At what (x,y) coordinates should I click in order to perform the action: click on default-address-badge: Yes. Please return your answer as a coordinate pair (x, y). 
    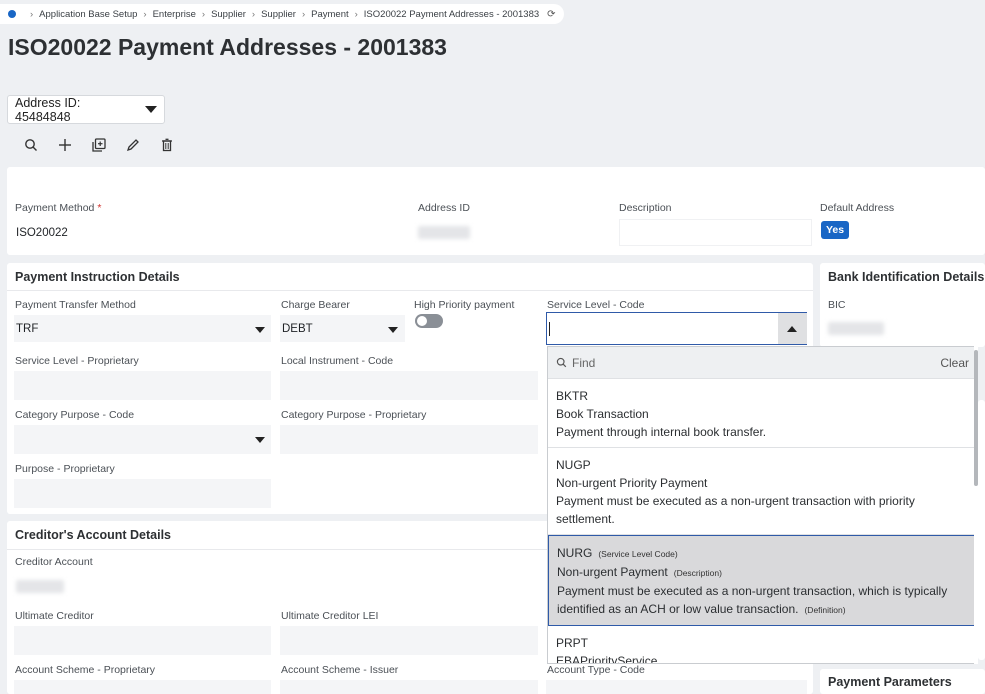
    Looking at the image, I should click on (835, 230).